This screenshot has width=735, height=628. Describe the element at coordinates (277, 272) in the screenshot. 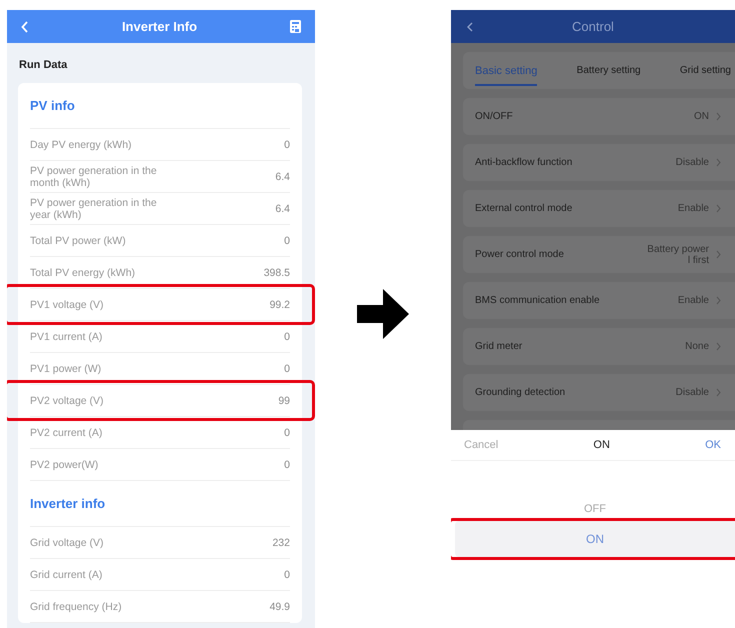

I see `data-value: 398.5` at that location.